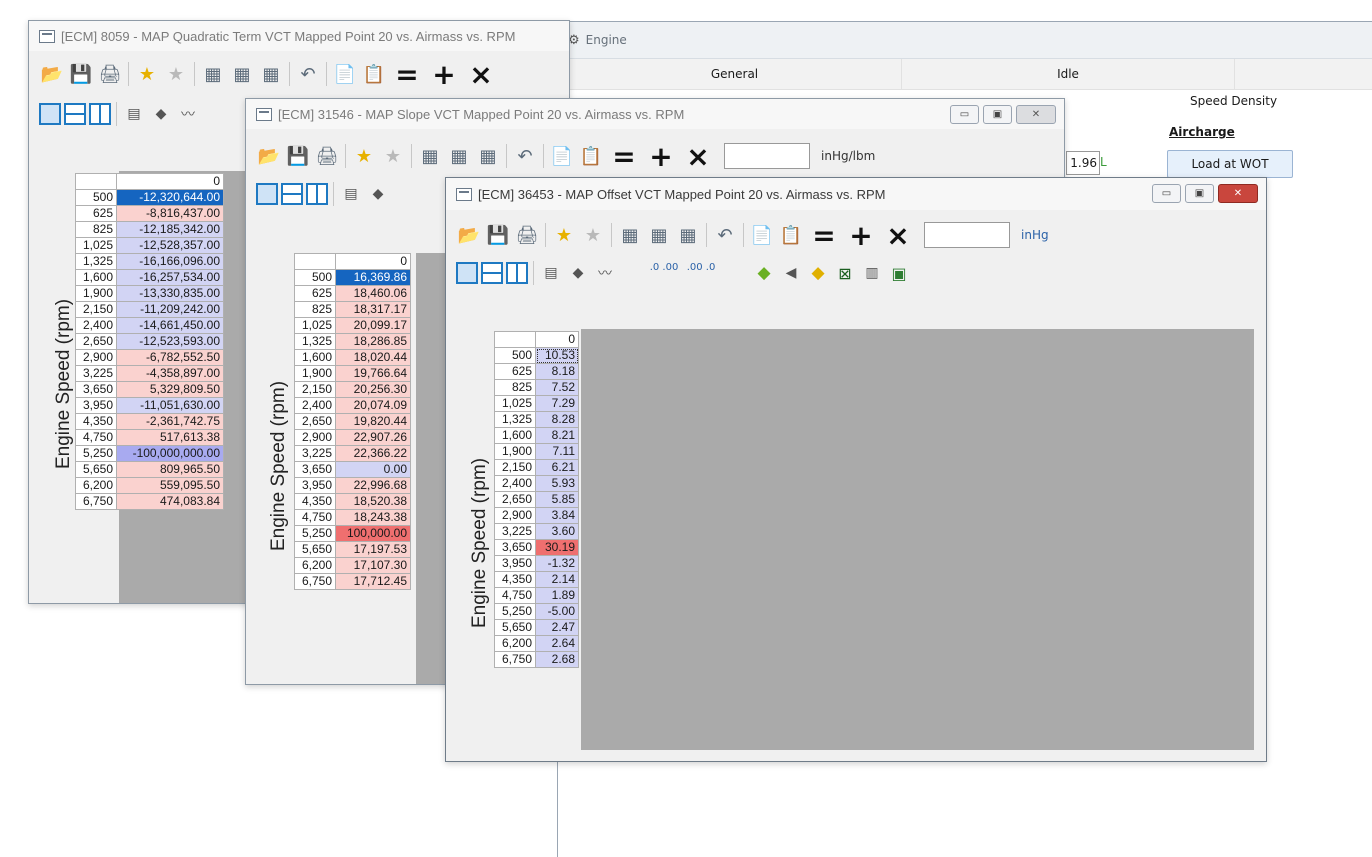 This screenshot has width=1372, height=857. I want to click on value-cell: 7.52, so click(557, 387).